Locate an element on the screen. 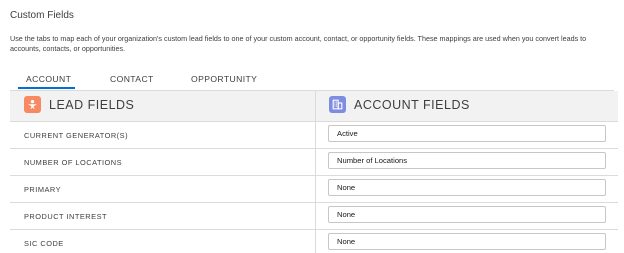  account-fields-label: ACCOUNT FIELDS is located at coordinates (412, 104).